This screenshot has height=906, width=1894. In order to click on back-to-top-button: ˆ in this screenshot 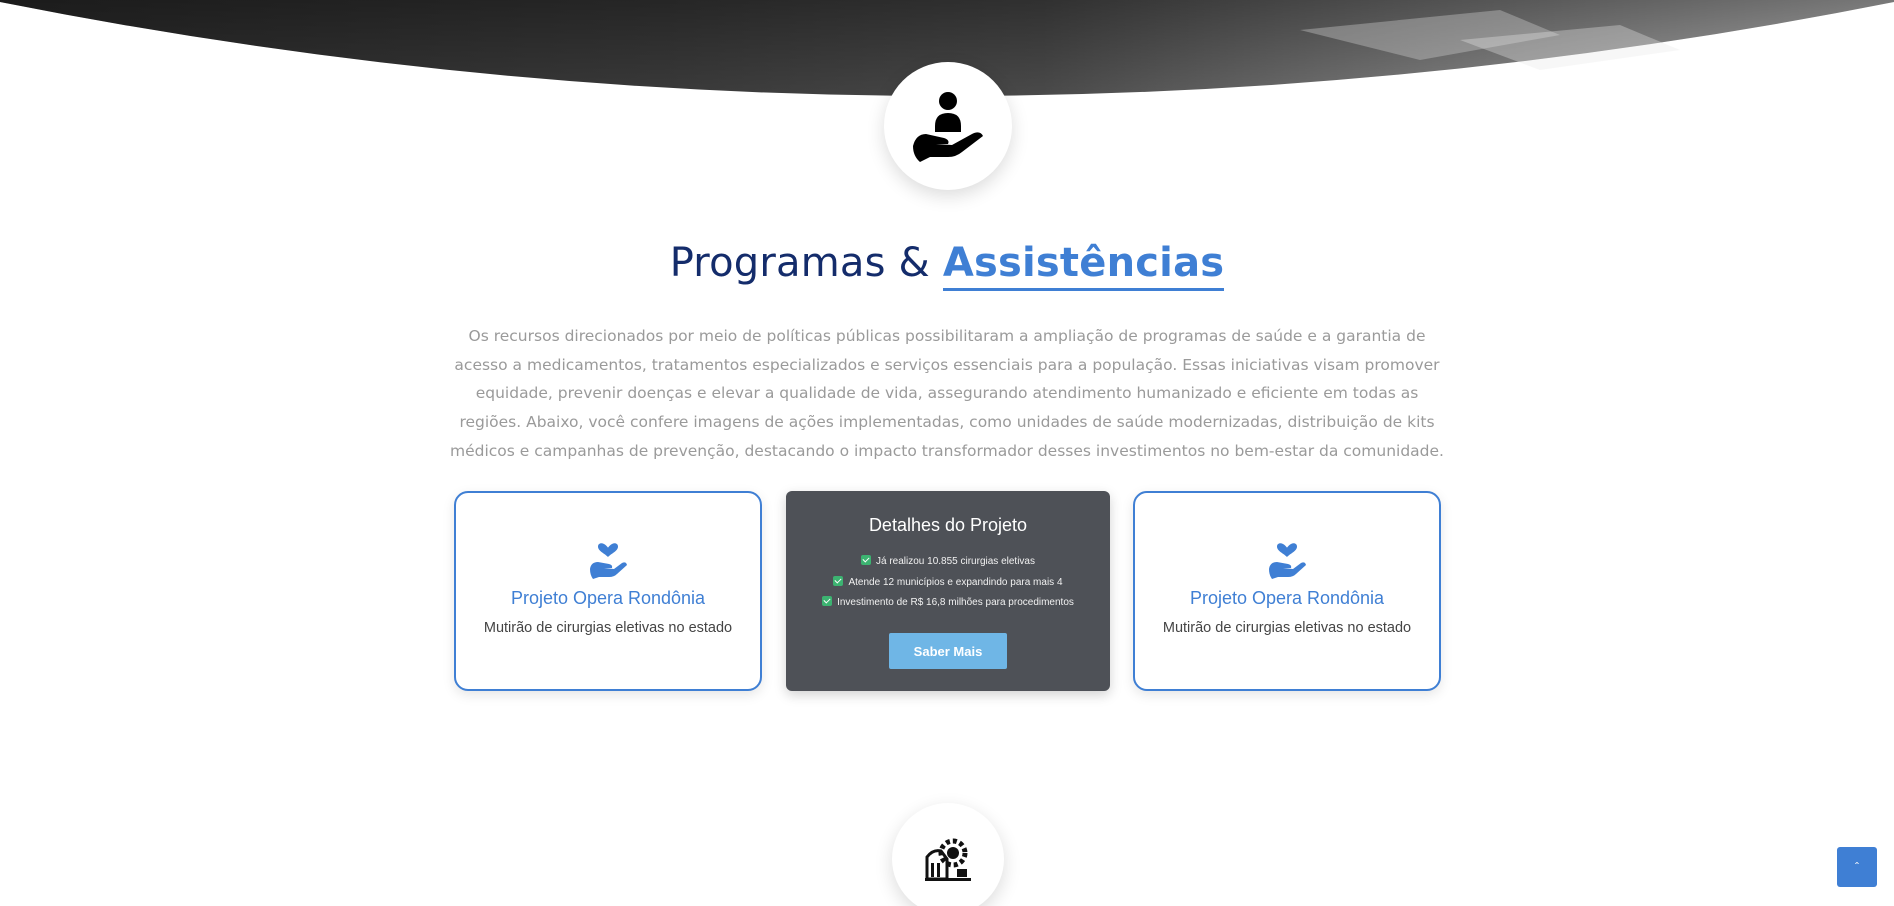, I will do `click(1857, 867)`.